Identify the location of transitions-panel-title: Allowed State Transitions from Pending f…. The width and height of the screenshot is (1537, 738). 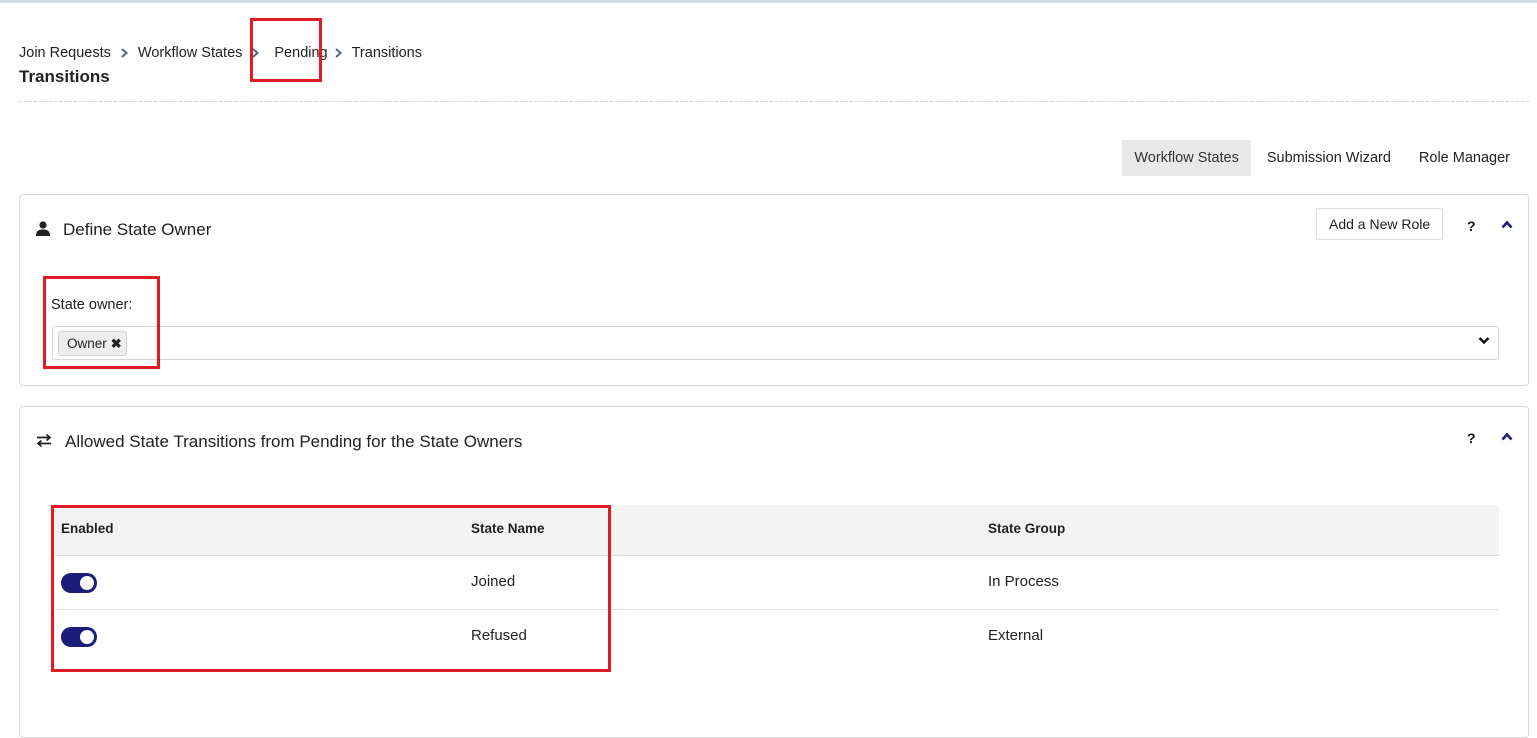
(294, 441).